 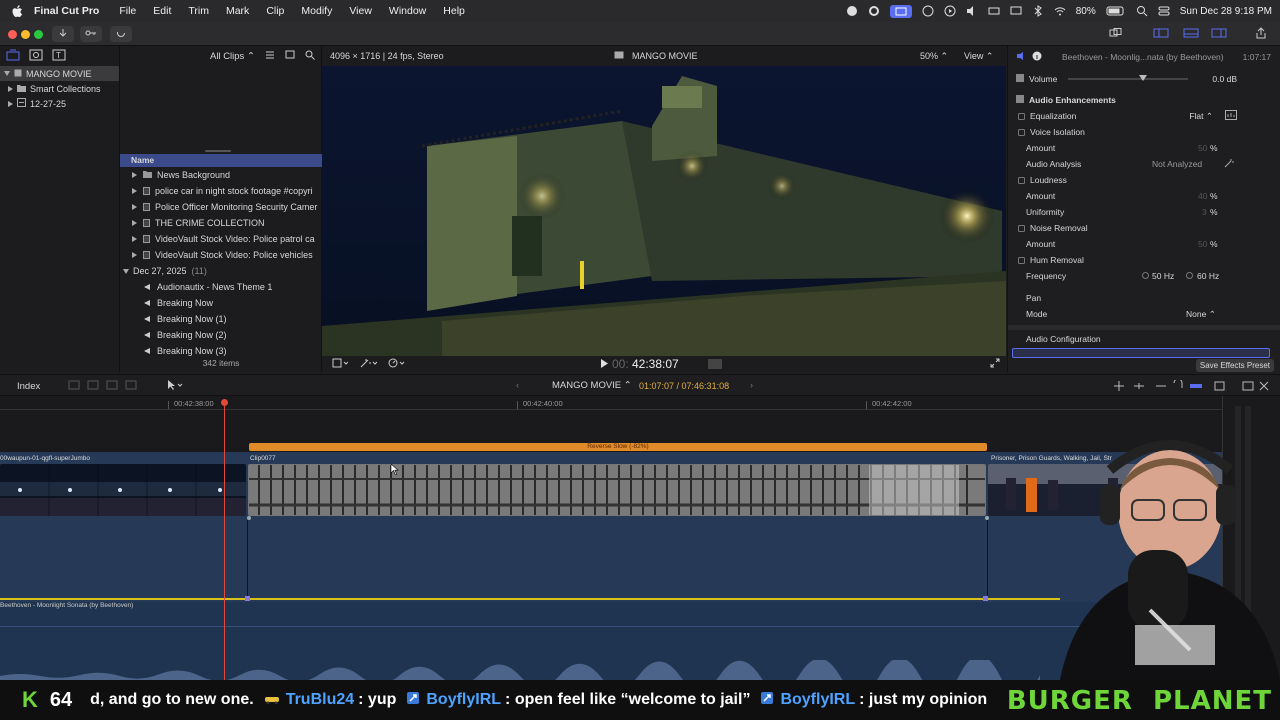 What do you see at coordinates (1116, 11) in the screenshot?
I see `battery-icon` at bounding box center [1116, 11].